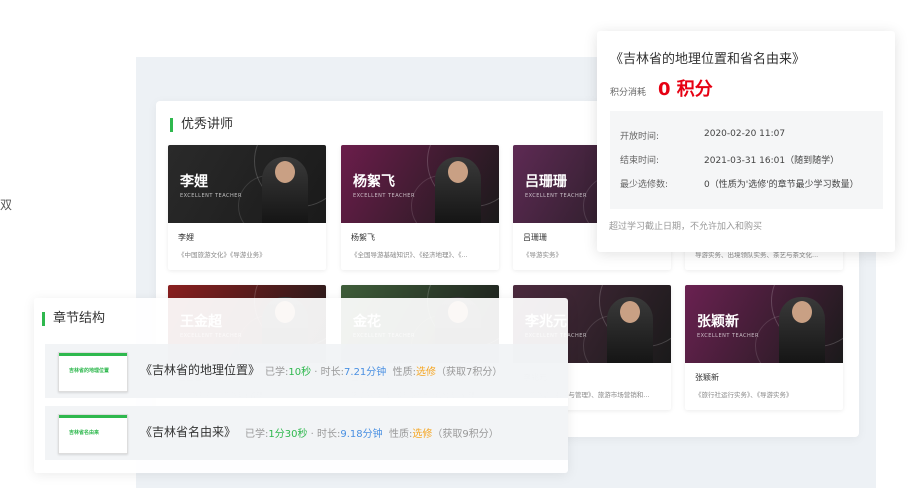 The width and height of the screenshot is (910, 488). Describe the element at coordinates (546, 182) in the screenshot. I see `lecturer-photo-name: 吕珊珊` at that location.